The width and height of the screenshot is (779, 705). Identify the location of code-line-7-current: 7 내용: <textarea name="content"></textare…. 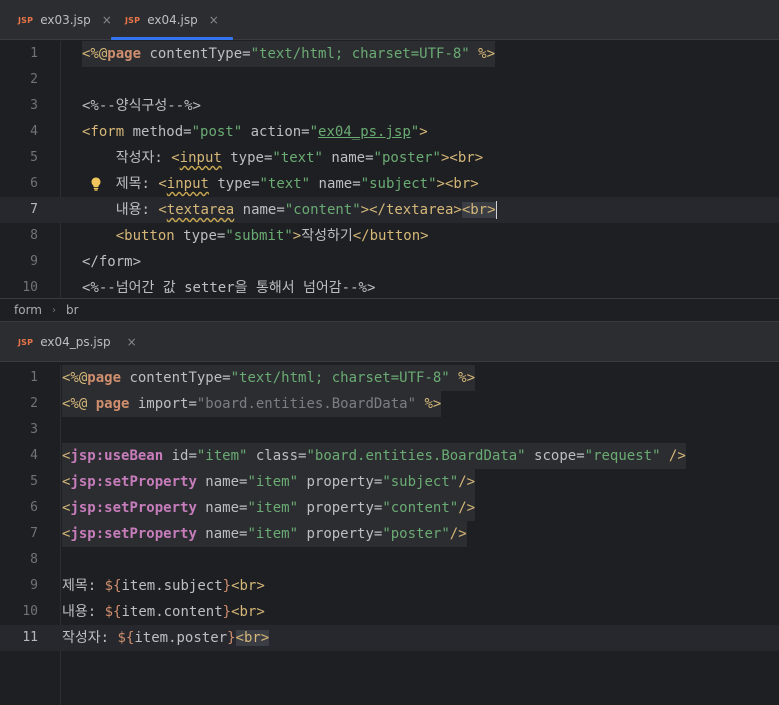
(389, 210).